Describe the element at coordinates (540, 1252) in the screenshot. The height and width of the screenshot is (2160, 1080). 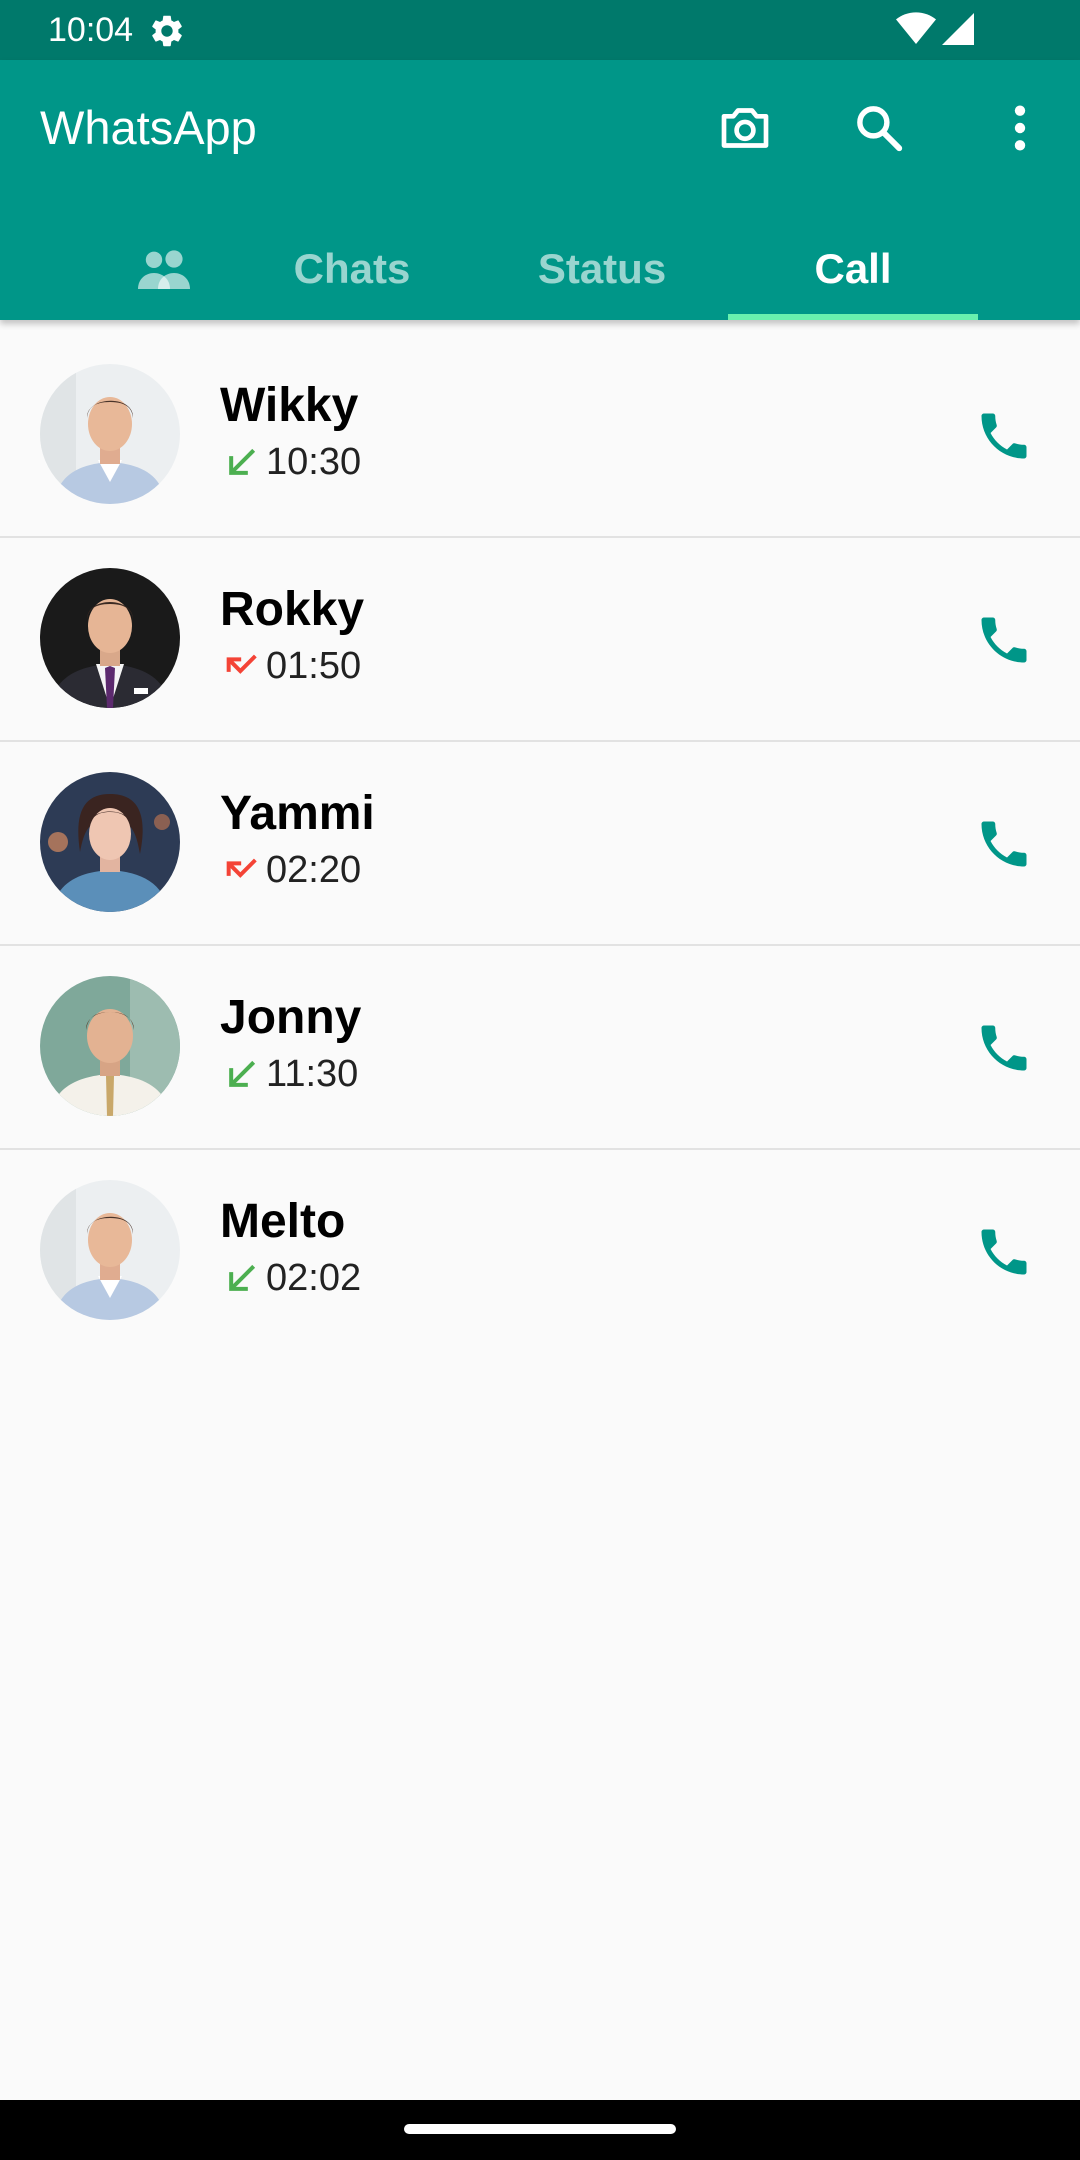
I see `call-list-item: Melto 02:02` at that location.